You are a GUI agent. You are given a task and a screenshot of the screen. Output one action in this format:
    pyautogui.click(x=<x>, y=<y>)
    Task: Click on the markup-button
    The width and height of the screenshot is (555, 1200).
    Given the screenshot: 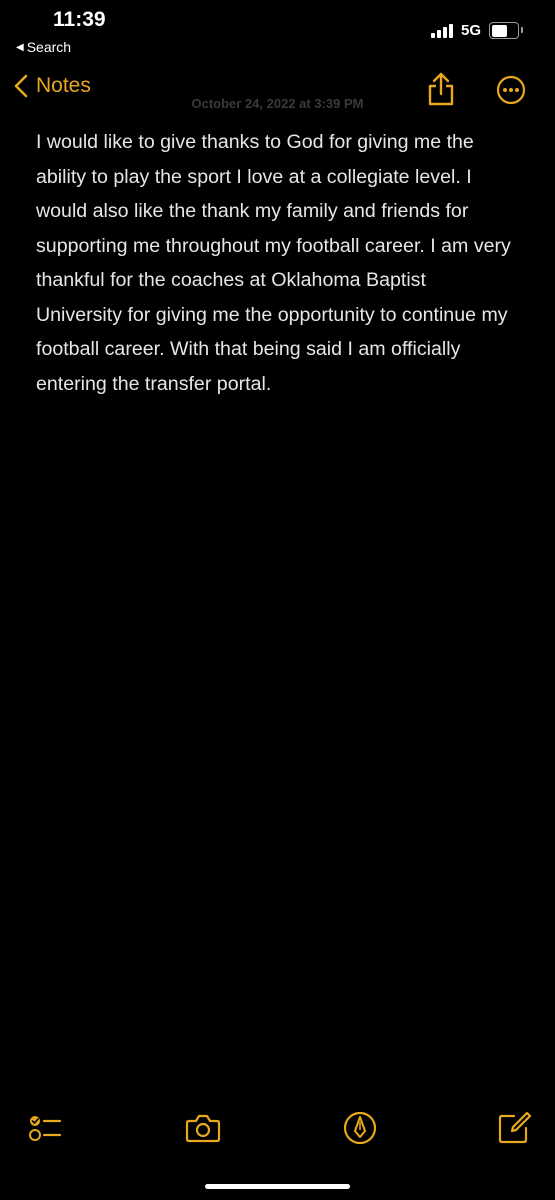 What is the action you would take?
    pyautogui.click(x=360, y=1128)
    